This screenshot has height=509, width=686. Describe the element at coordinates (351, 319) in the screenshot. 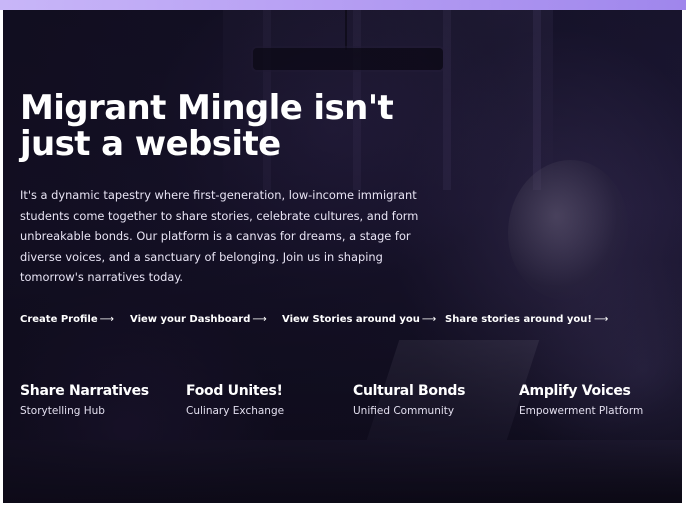

I see `cta-label: View Stories around you` at that location.